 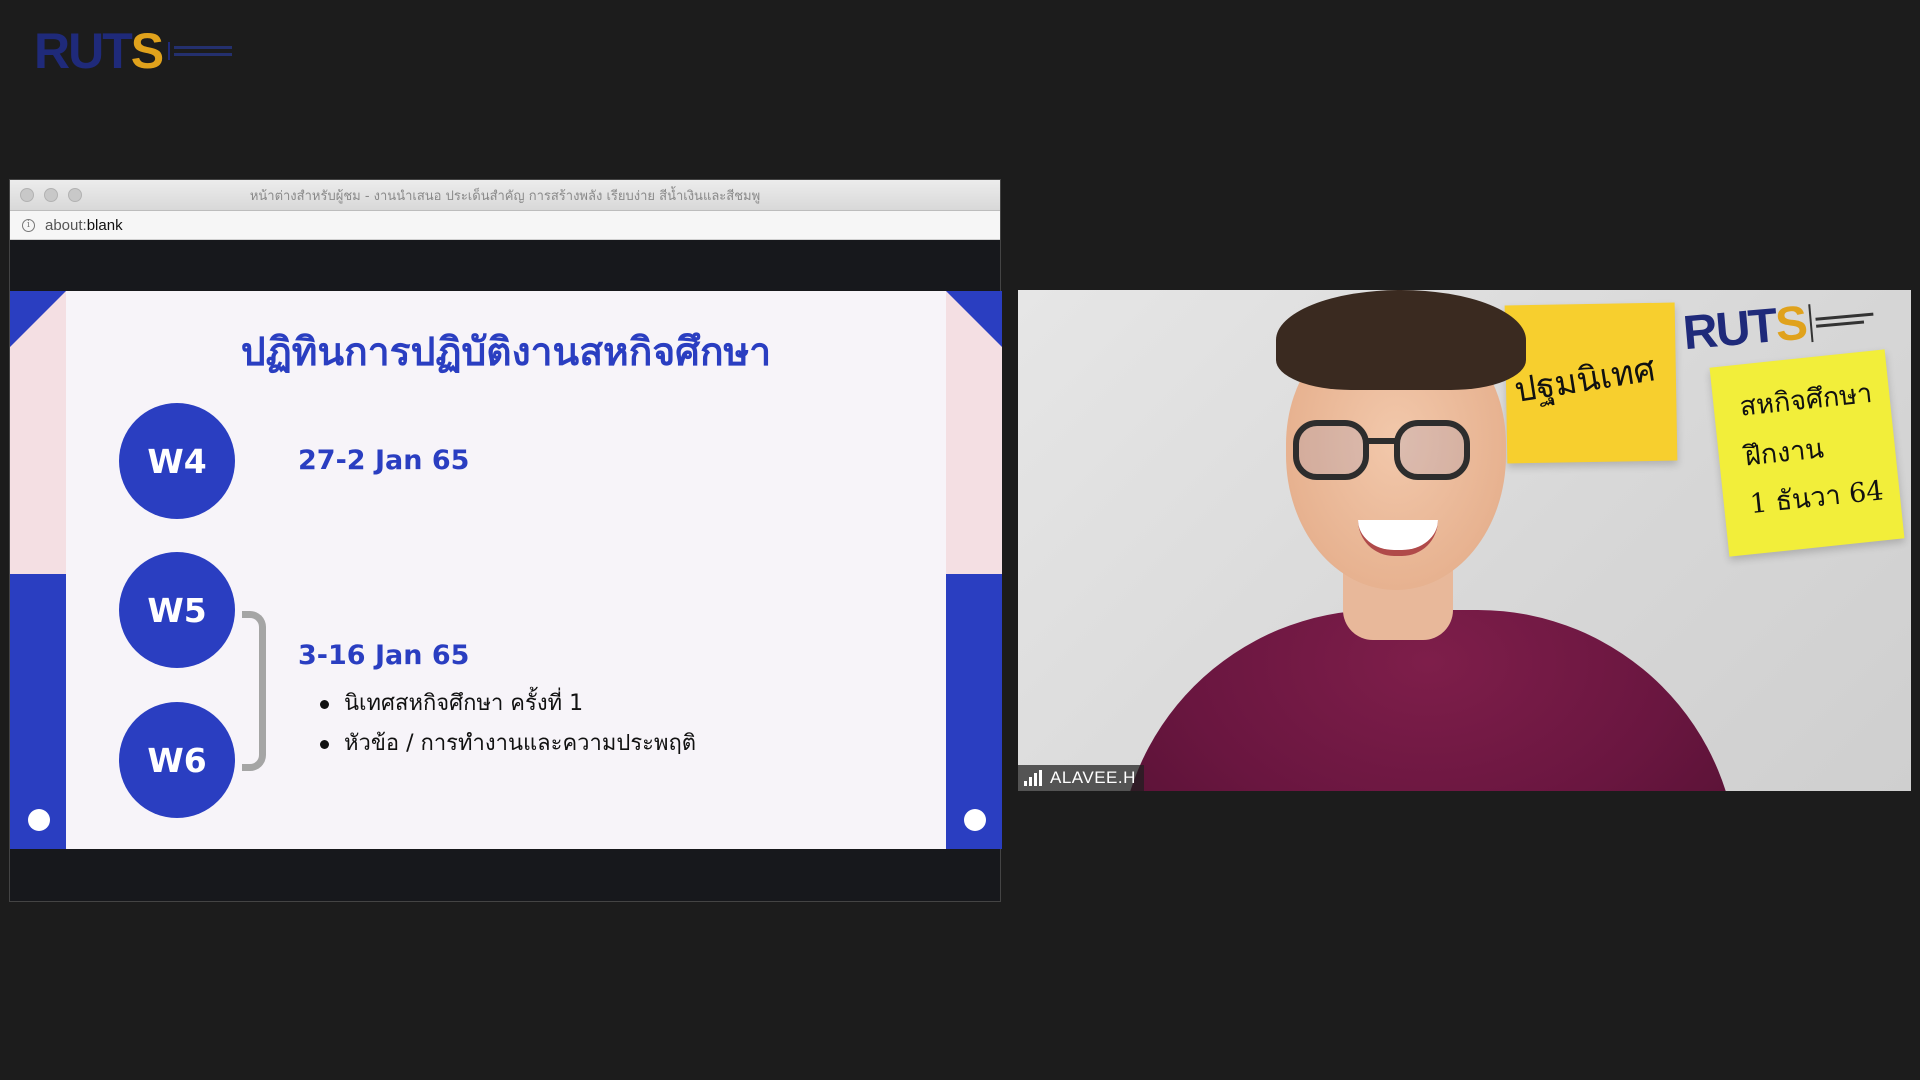 I want to click on bullet-item: หัวข้อ / การทำงานและความประพฤติ, so click(x=507, y=744).